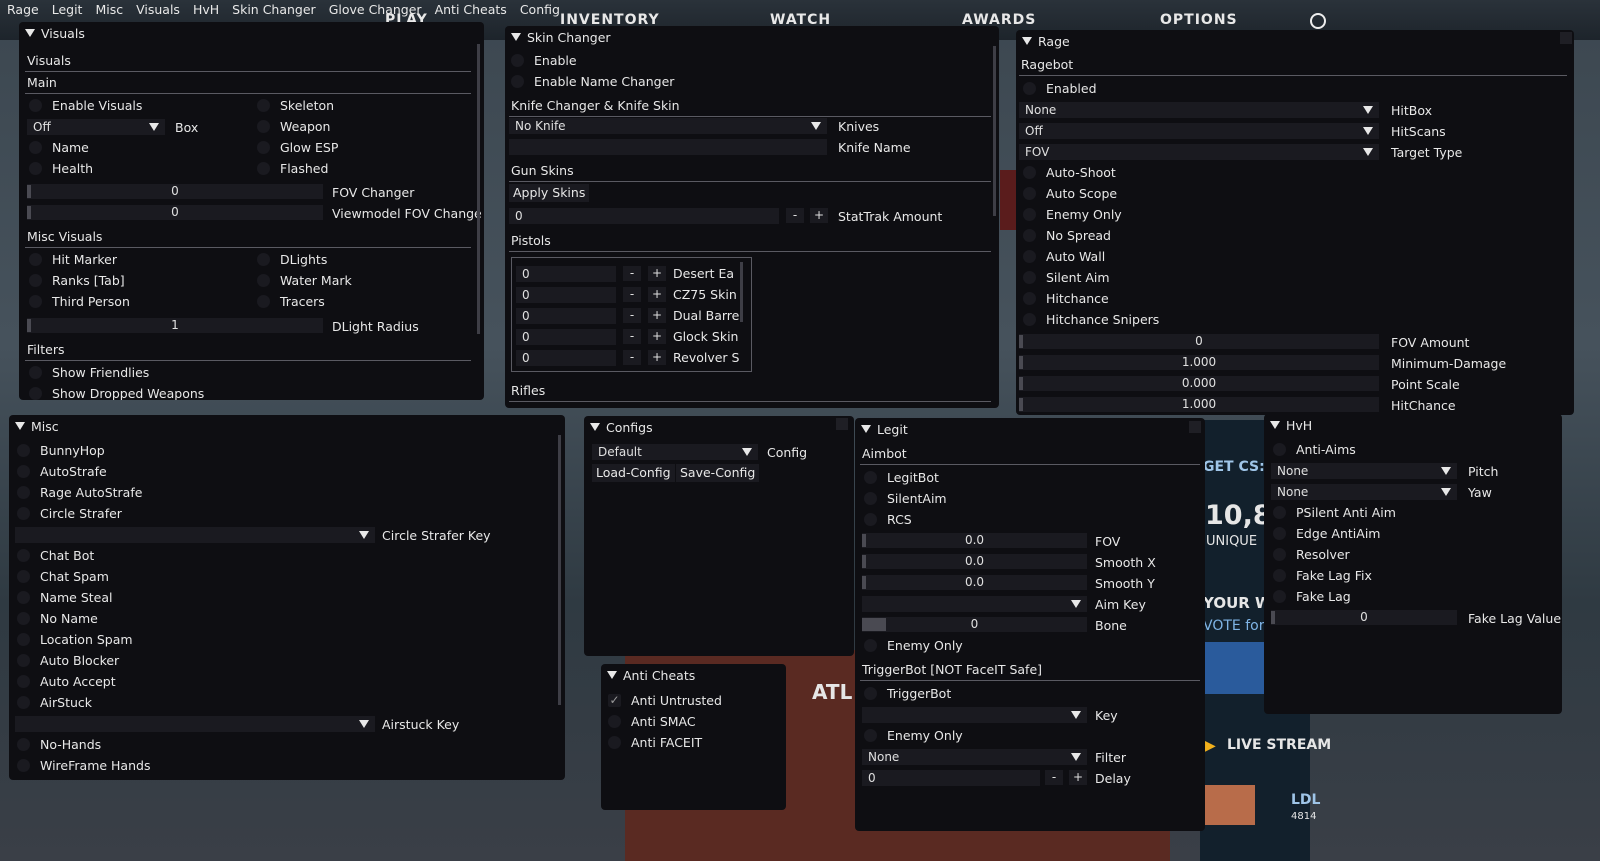 The width and height of the screenshot is (1600, 861). What do you see at coordinates (907, 693) in the screenshot?
I see `triggerbot-checkbox: TriggerBot` at bounding box center [907, 693].